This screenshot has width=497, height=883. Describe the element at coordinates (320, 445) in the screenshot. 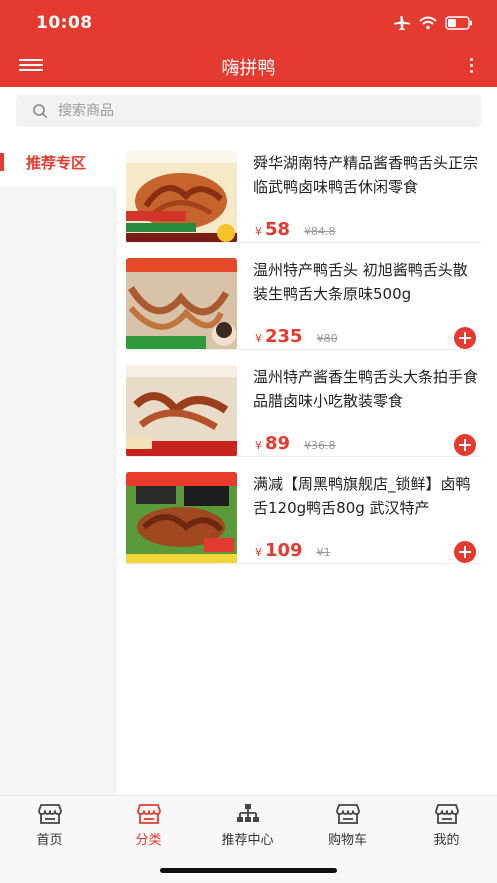

I see `original-price: ¥36.8` at that location.